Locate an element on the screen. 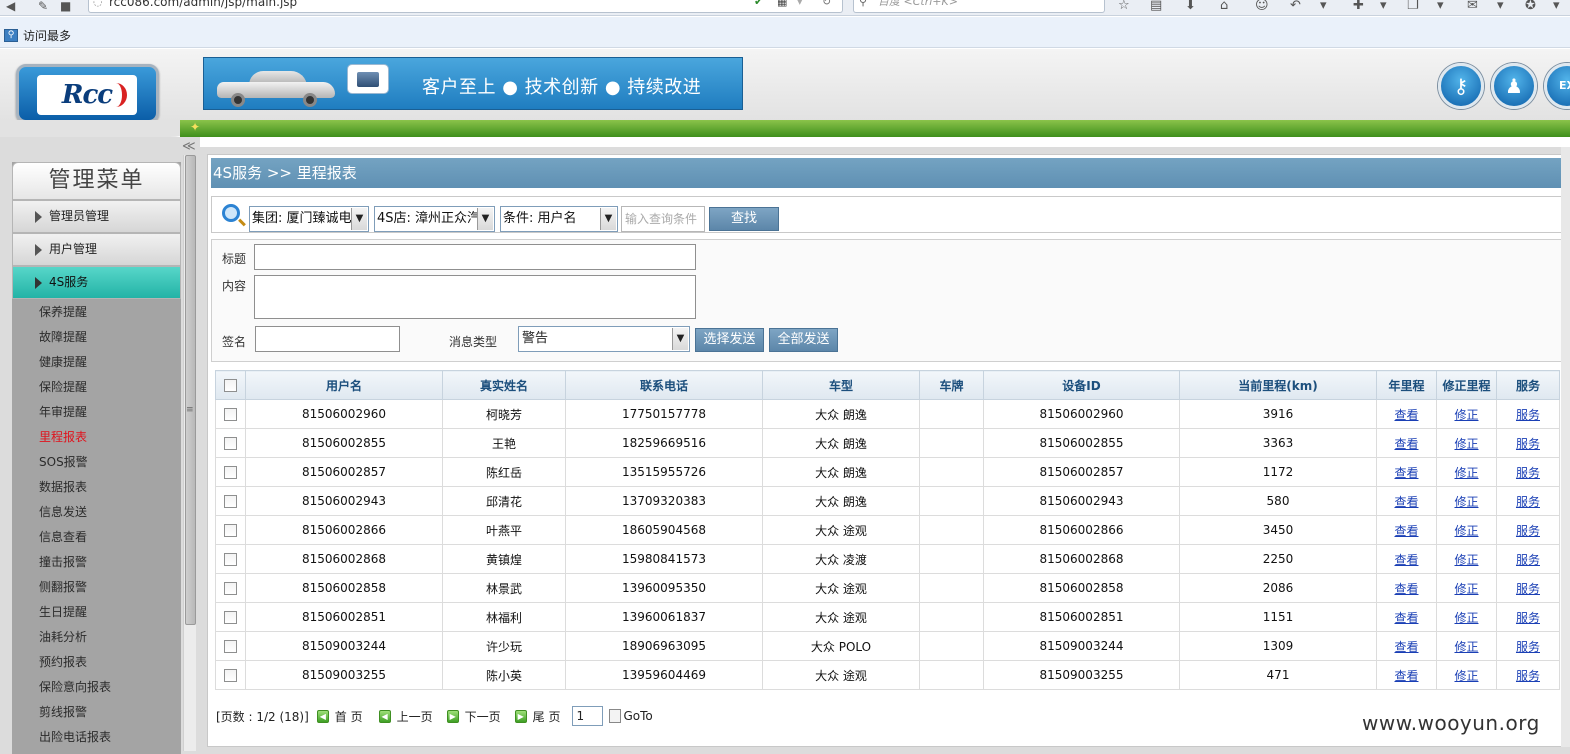 This screenshot has height=754, width=1570. qr-icon: ▦ is located at coordinates (782, 4).